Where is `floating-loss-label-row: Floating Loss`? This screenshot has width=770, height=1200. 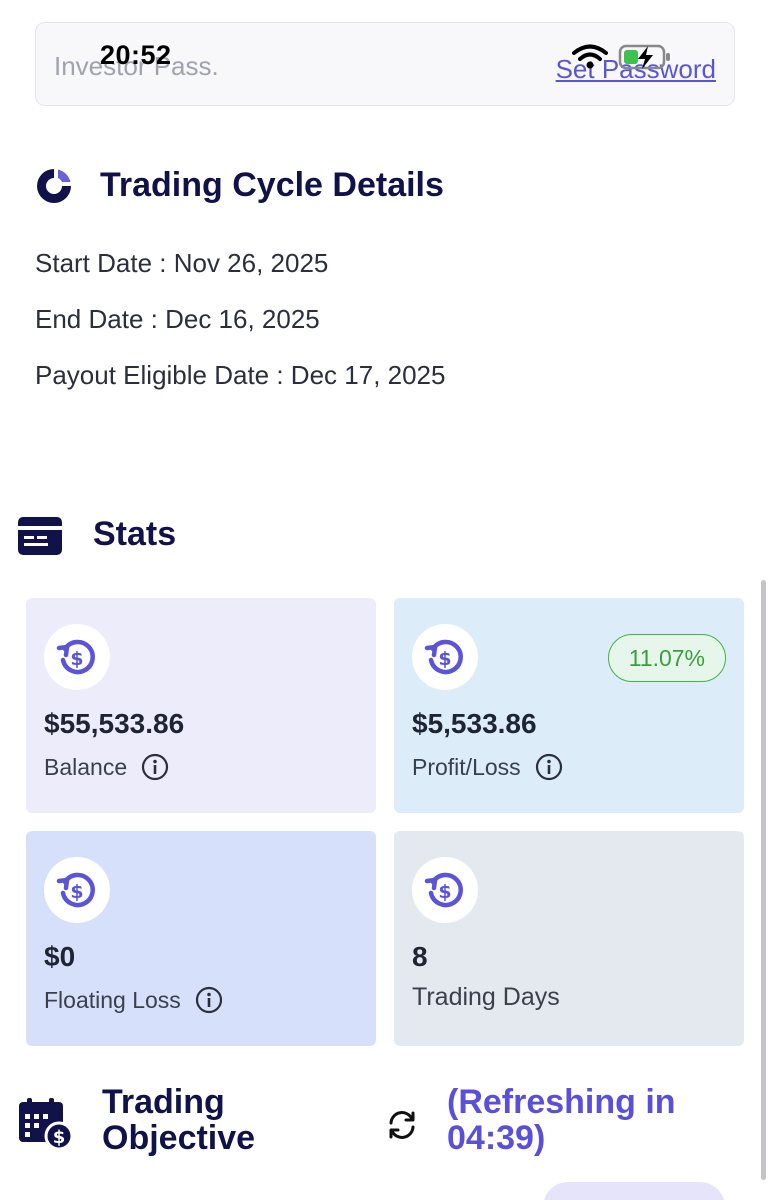
floating-loss-label-row: Floating Loss is located at coordinates (133, 1000).